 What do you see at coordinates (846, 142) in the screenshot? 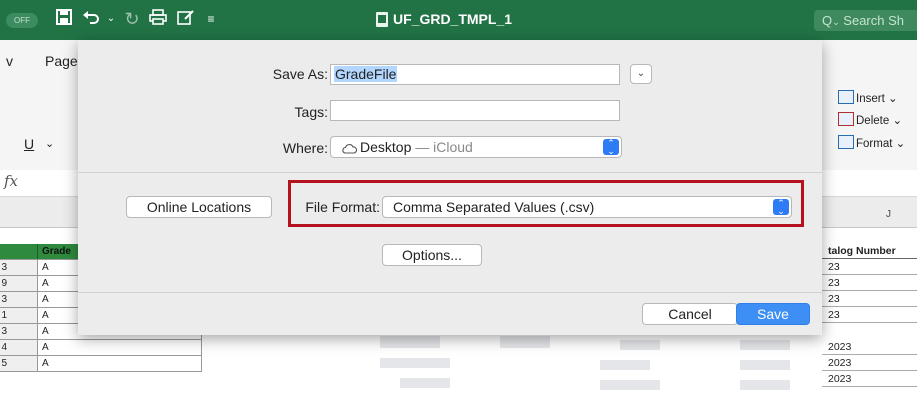
I see `format-cells-icon` at bounding box center [846, 142].